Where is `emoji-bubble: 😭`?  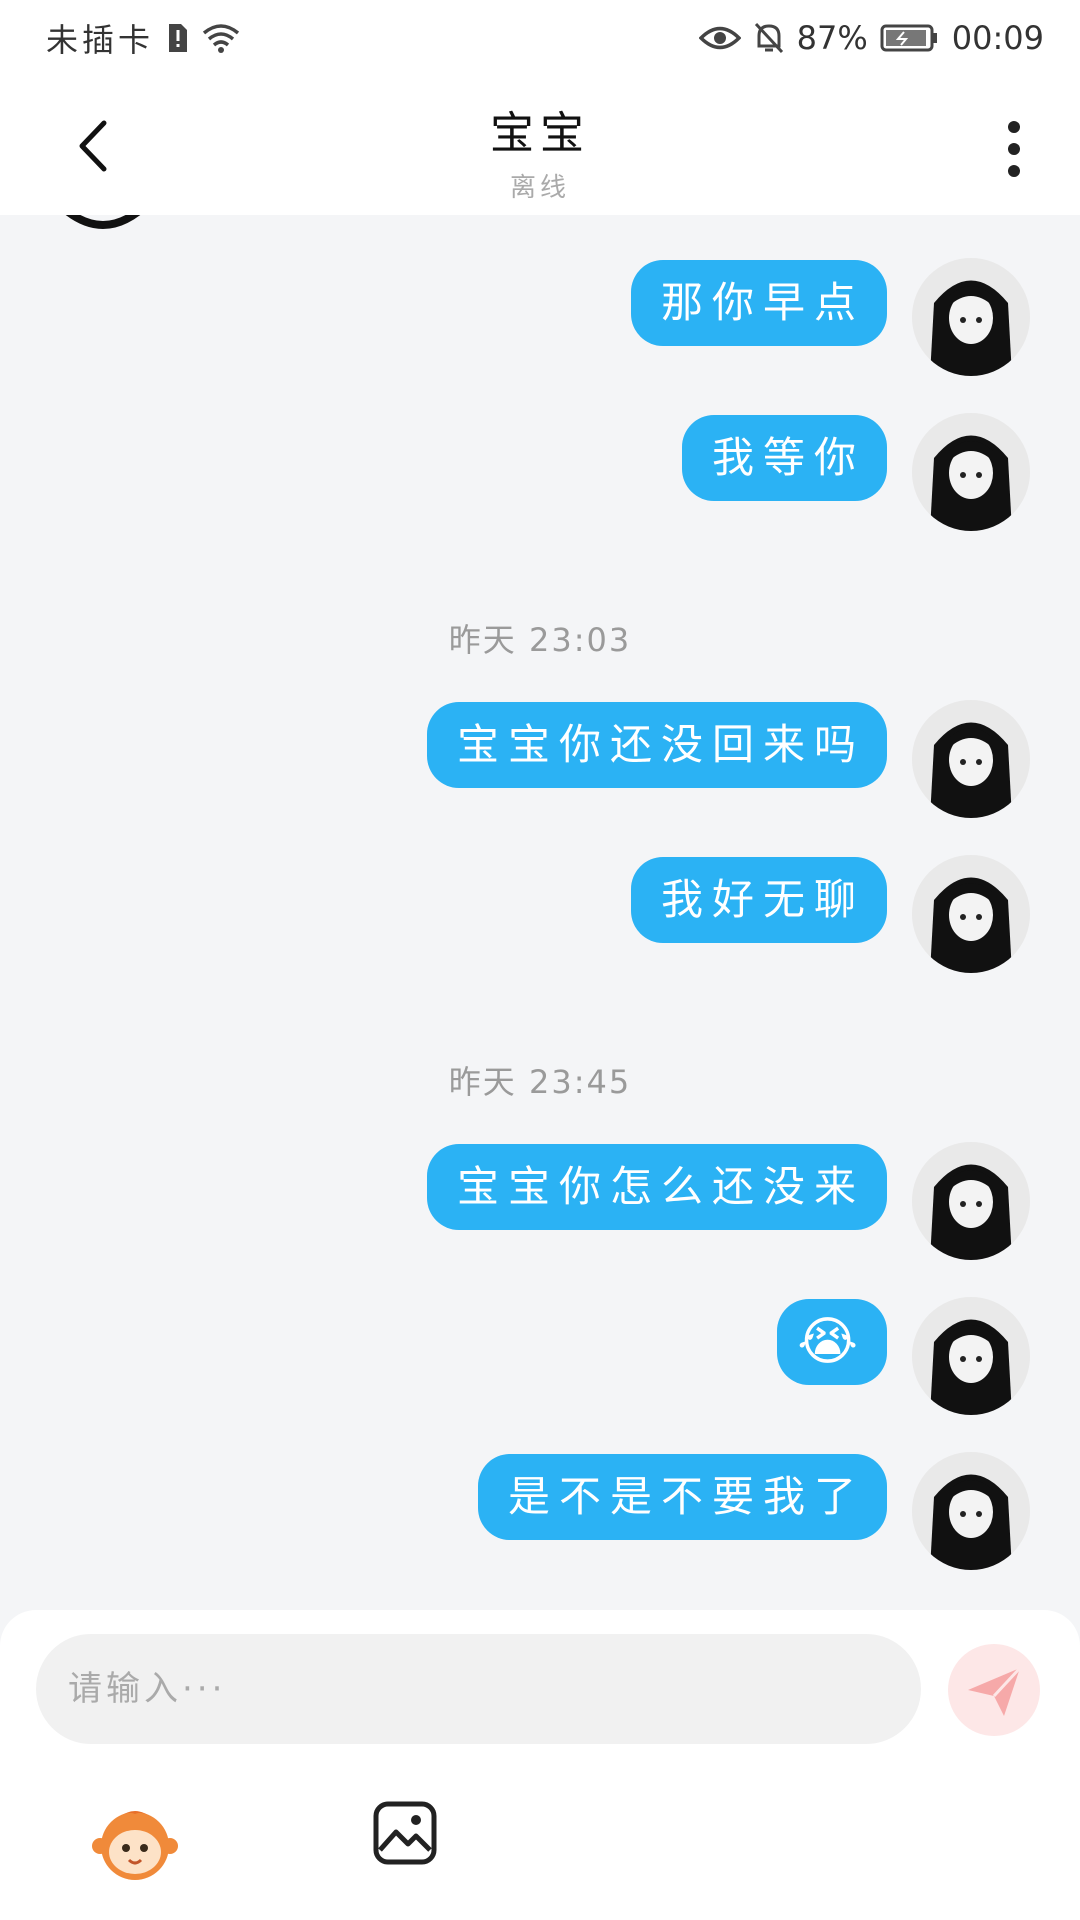
emoji-bubble: 😭 is located at coordinates (832, 1342).